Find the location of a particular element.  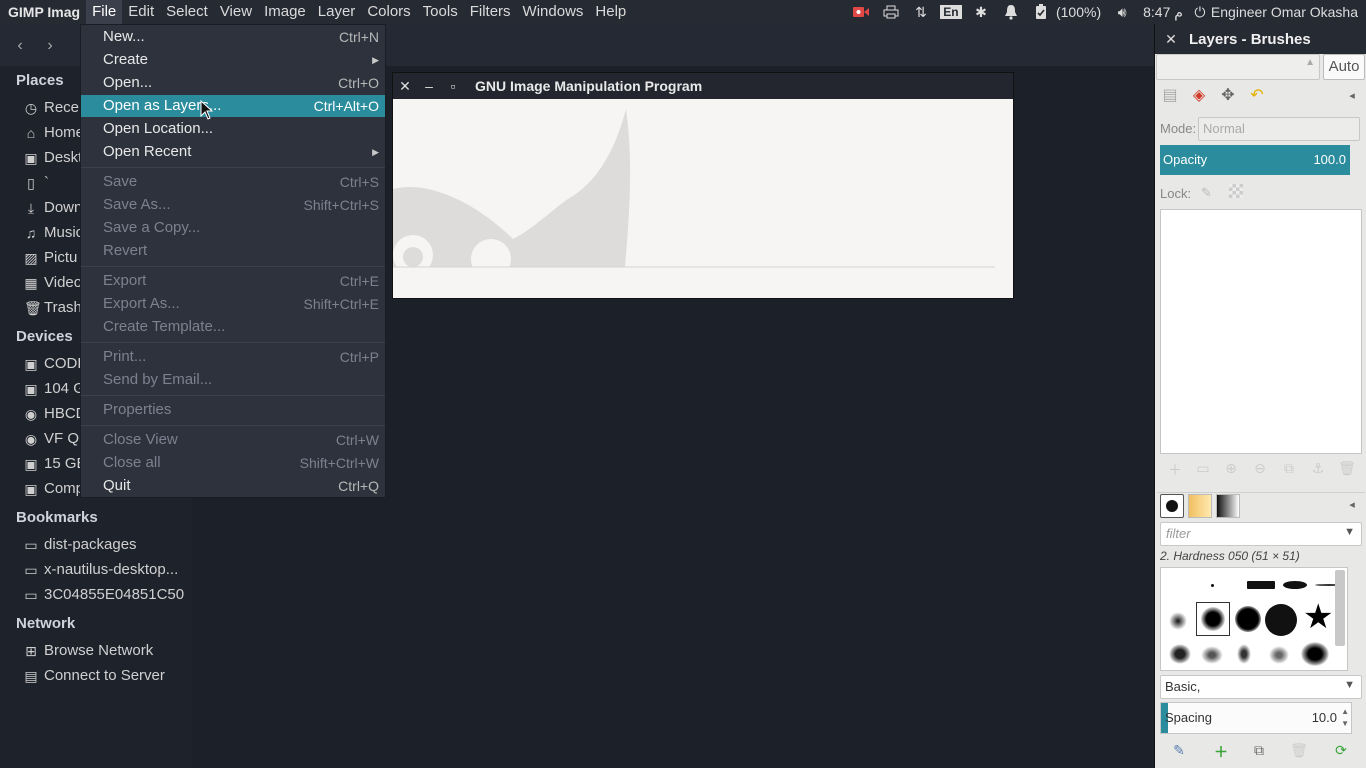

duplicate-brush-icon: ⧉ is located at coordinates (1259, 752).